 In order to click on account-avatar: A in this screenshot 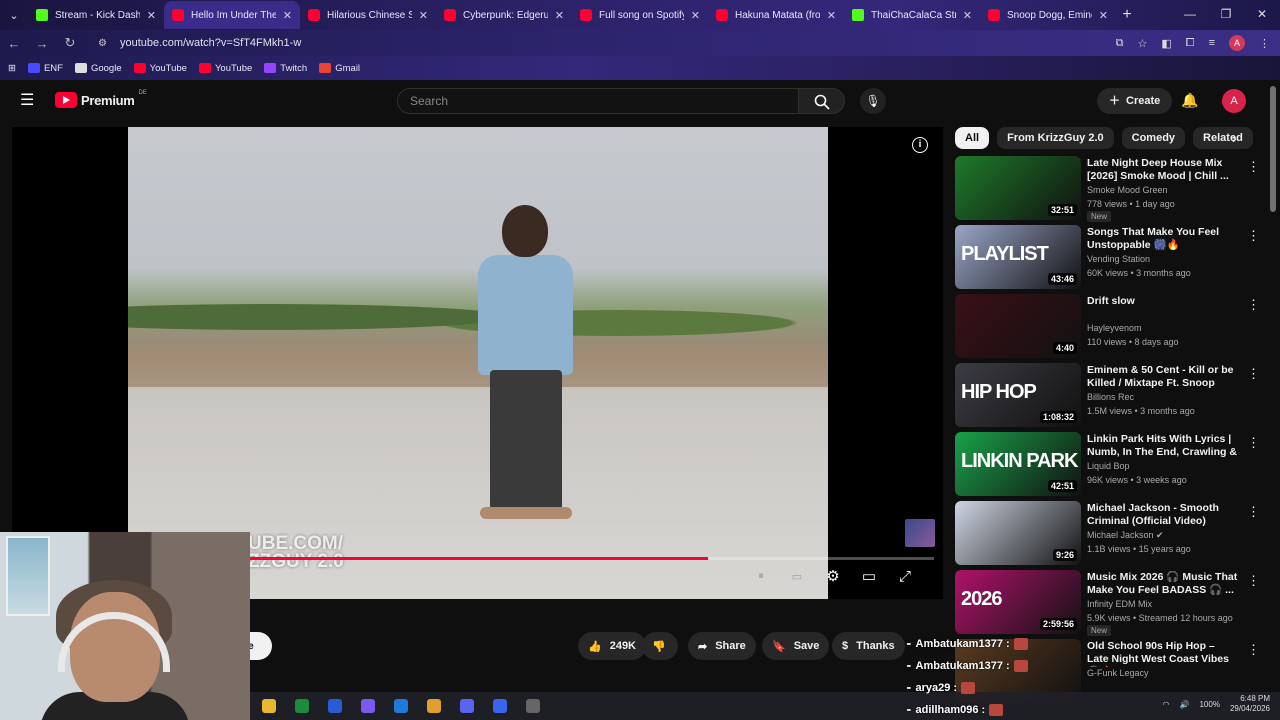, I will do `click(1234, 101)`.